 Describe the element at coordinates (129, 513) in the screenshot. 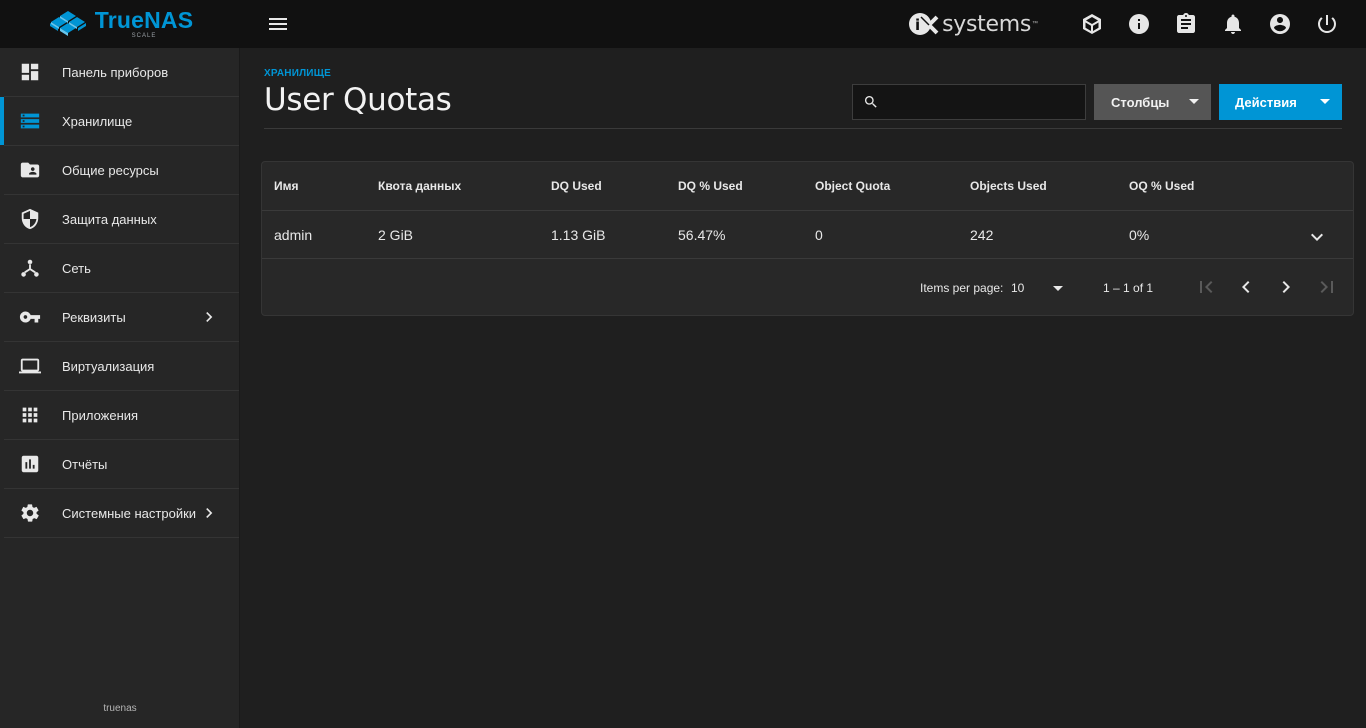

I see `sidebar-item-label: Системные настройки` at that location.